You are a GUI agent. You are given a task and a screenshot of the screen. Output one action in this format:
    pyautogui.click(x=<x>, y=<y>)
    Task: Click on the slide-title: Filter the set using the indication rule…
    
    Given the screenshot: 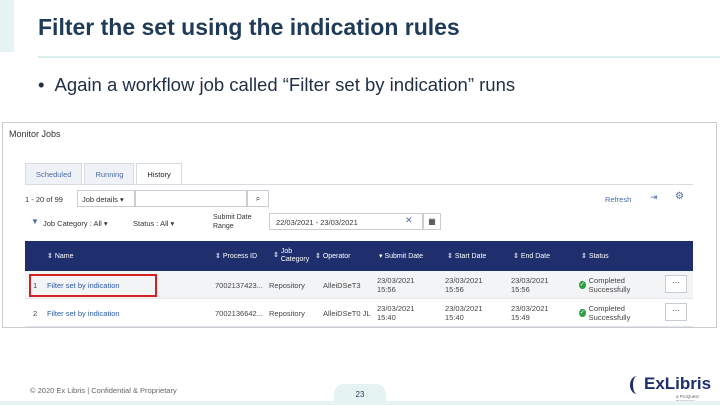 What is the action you would take?
    pyautogui.click(x=249, y=27)
    